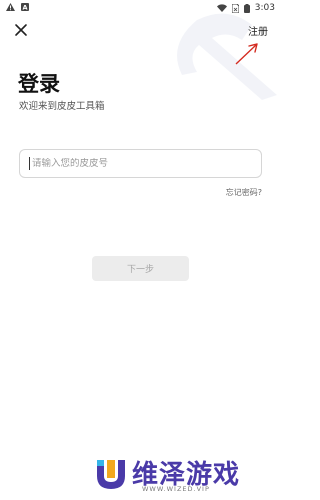 The image size is (320, 500). What do you see at coordinates (10, 7) in the screenshot?
I see `warning-icon` at bounding box center [10, 7].